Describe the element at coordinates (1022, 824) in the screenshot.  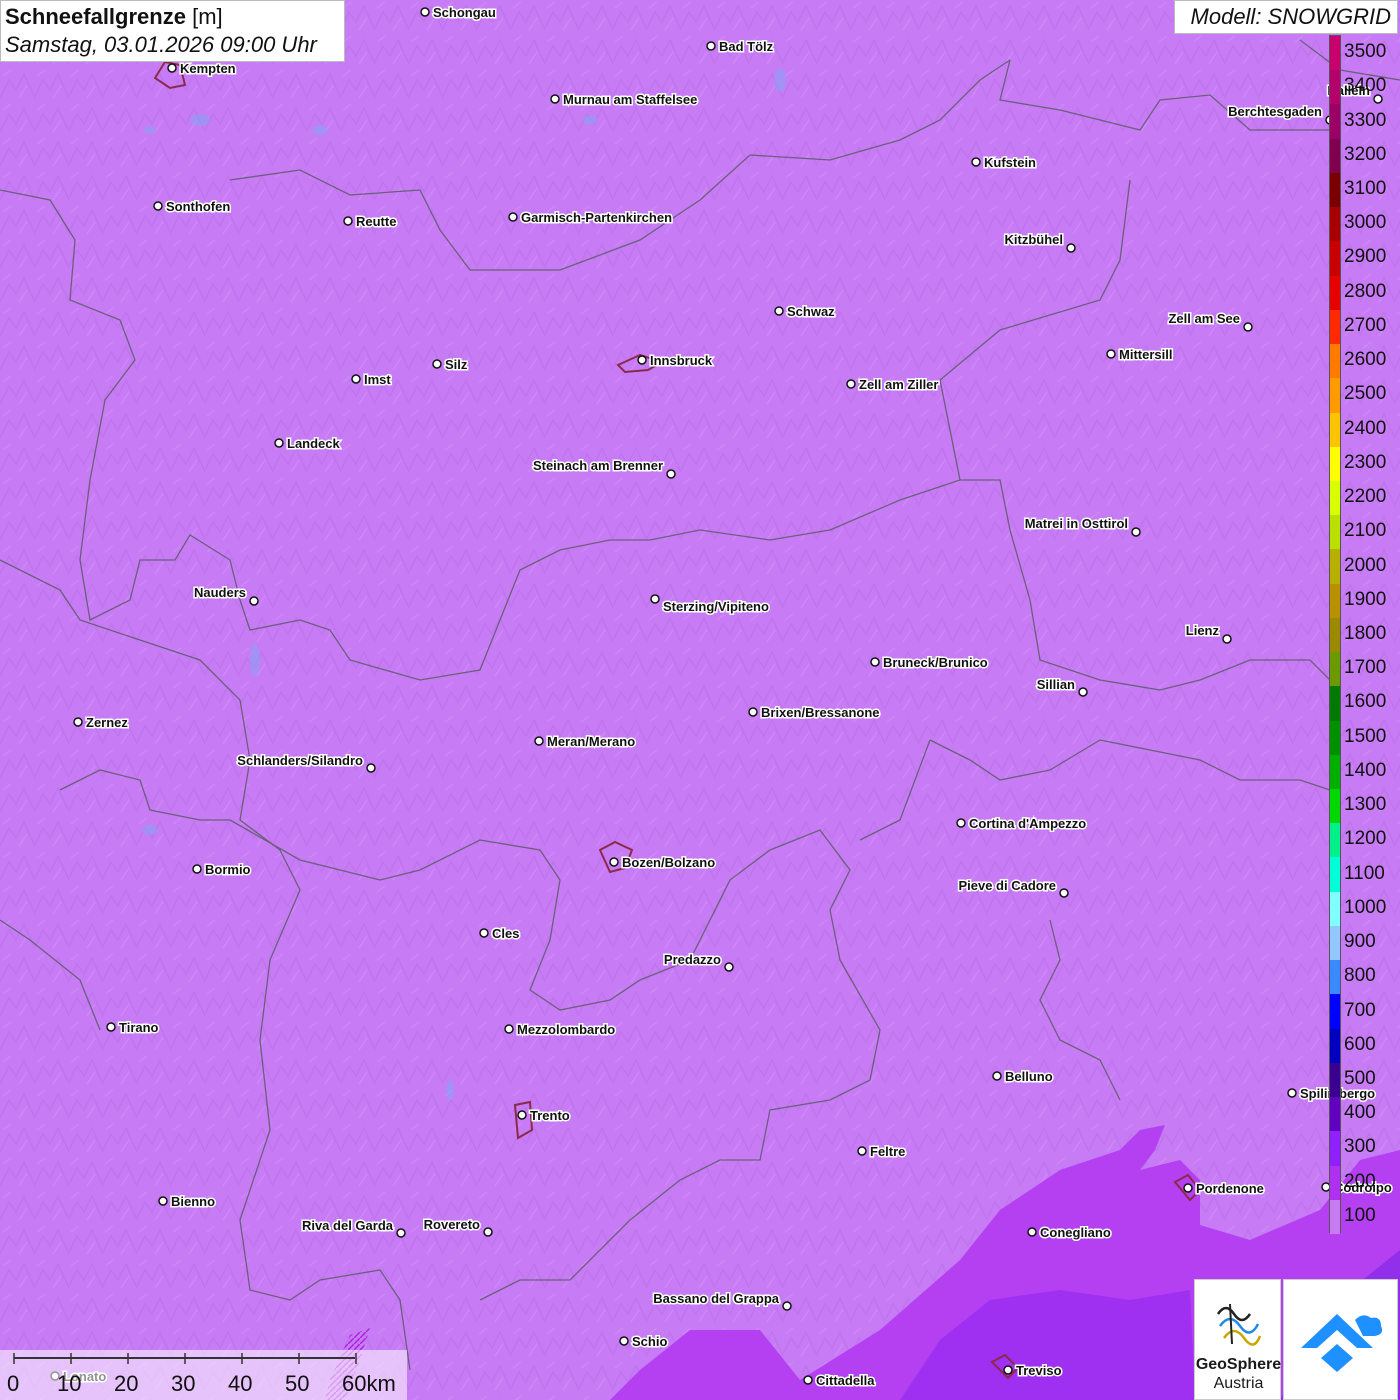
I see `city-marker: Cortina d'Ampezzo` at that location.